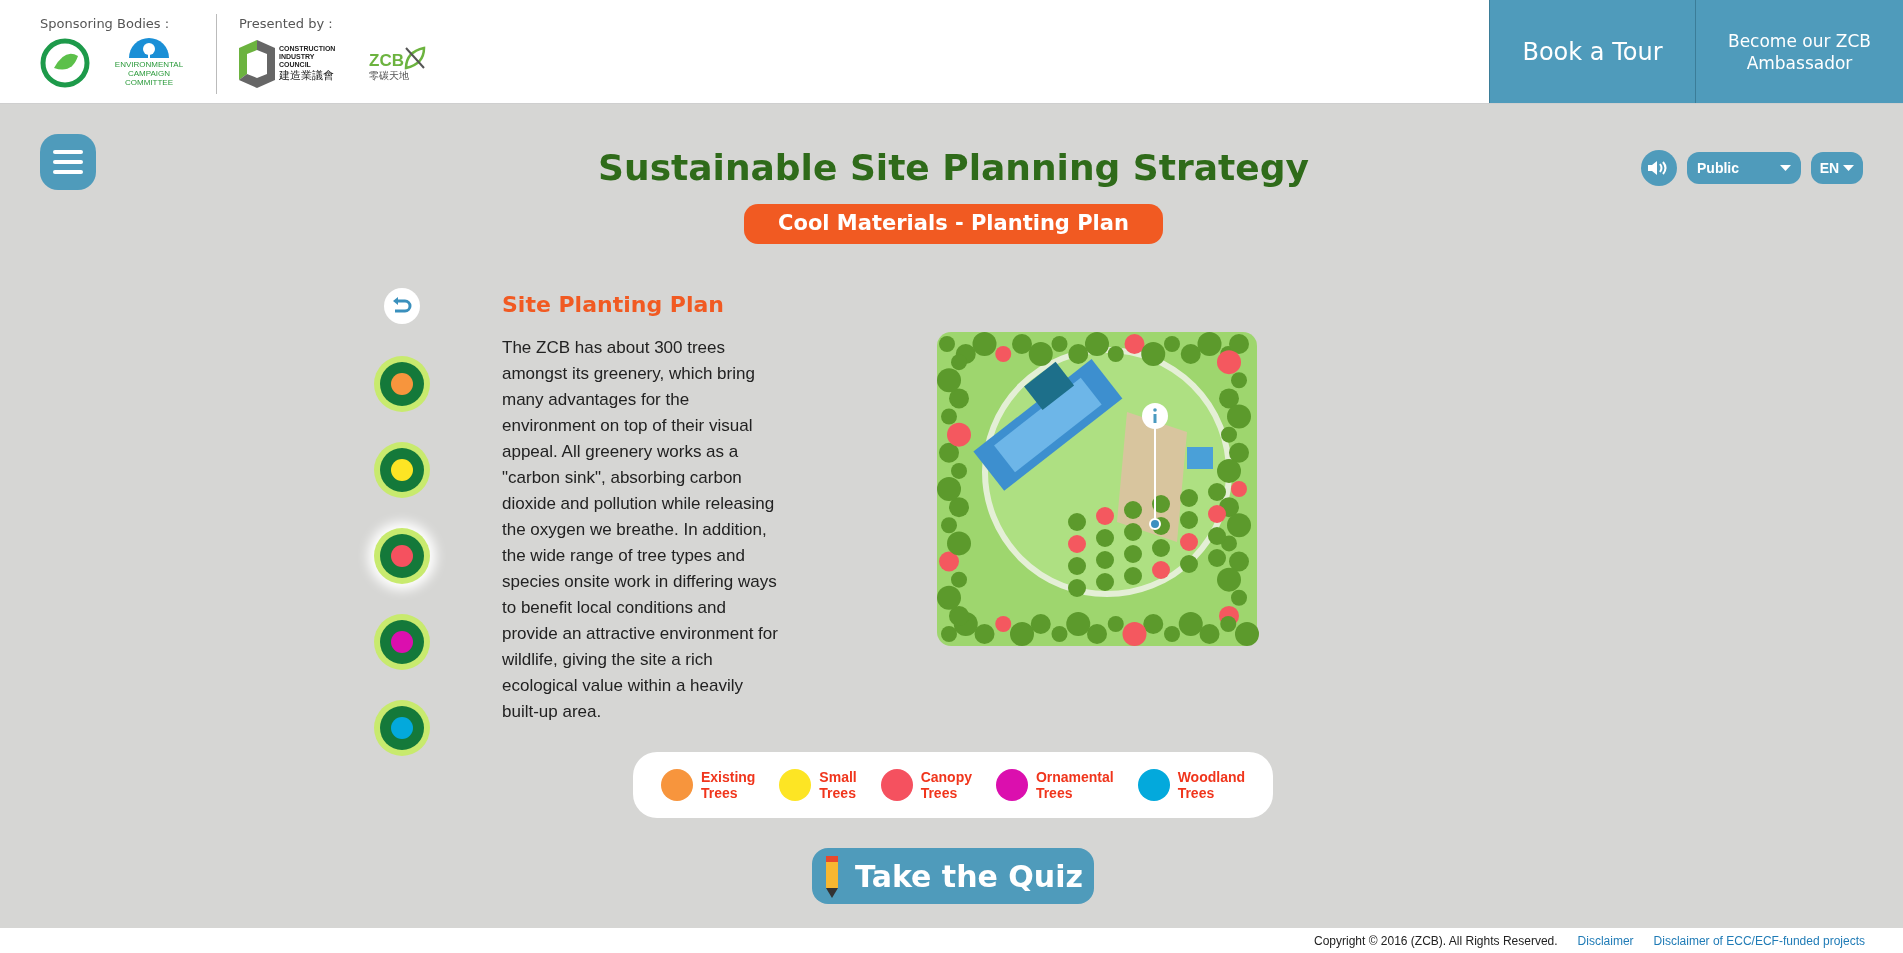 The height and width of the screenshot is (953, 1903). I want to click on legend-label: Woodland Trees, so click(1211, 785).